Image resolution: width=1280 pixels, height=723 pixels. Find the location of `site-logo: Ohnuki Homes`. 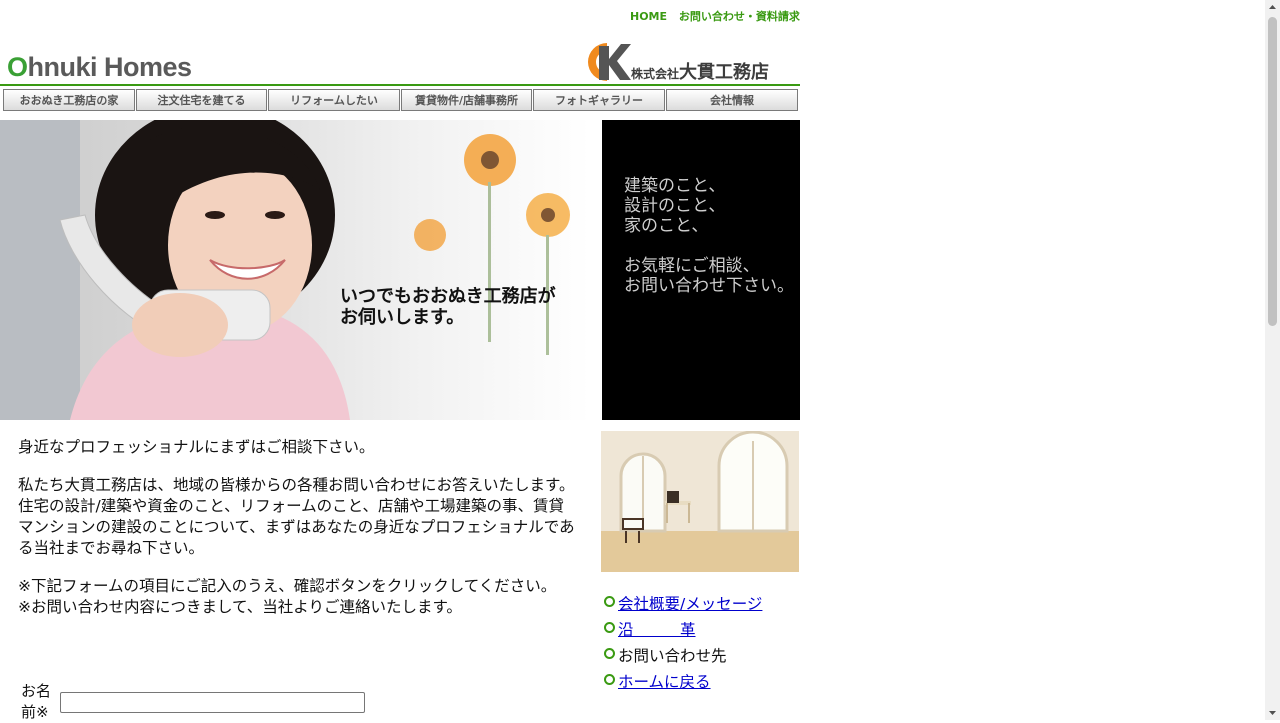

site-logo: Ohnuki Homes is located at coordinates (99, 67).